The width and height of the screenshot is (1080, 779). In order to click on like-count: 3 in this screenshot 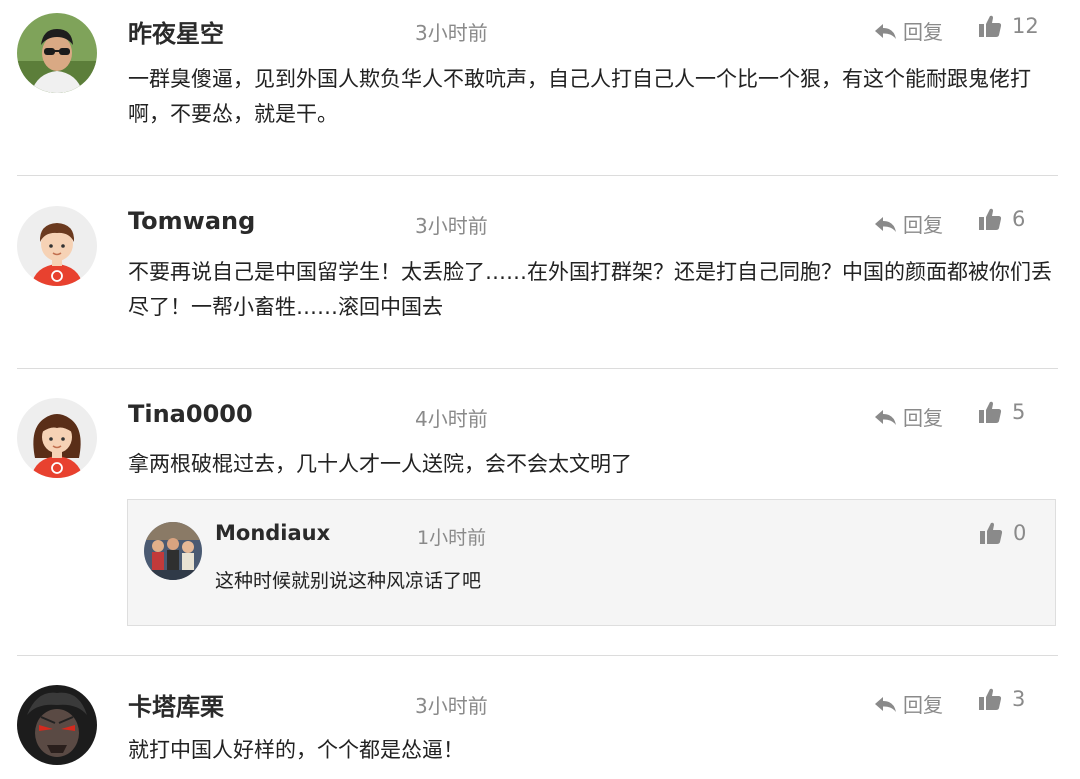, I will do `click(1019, 699)`.